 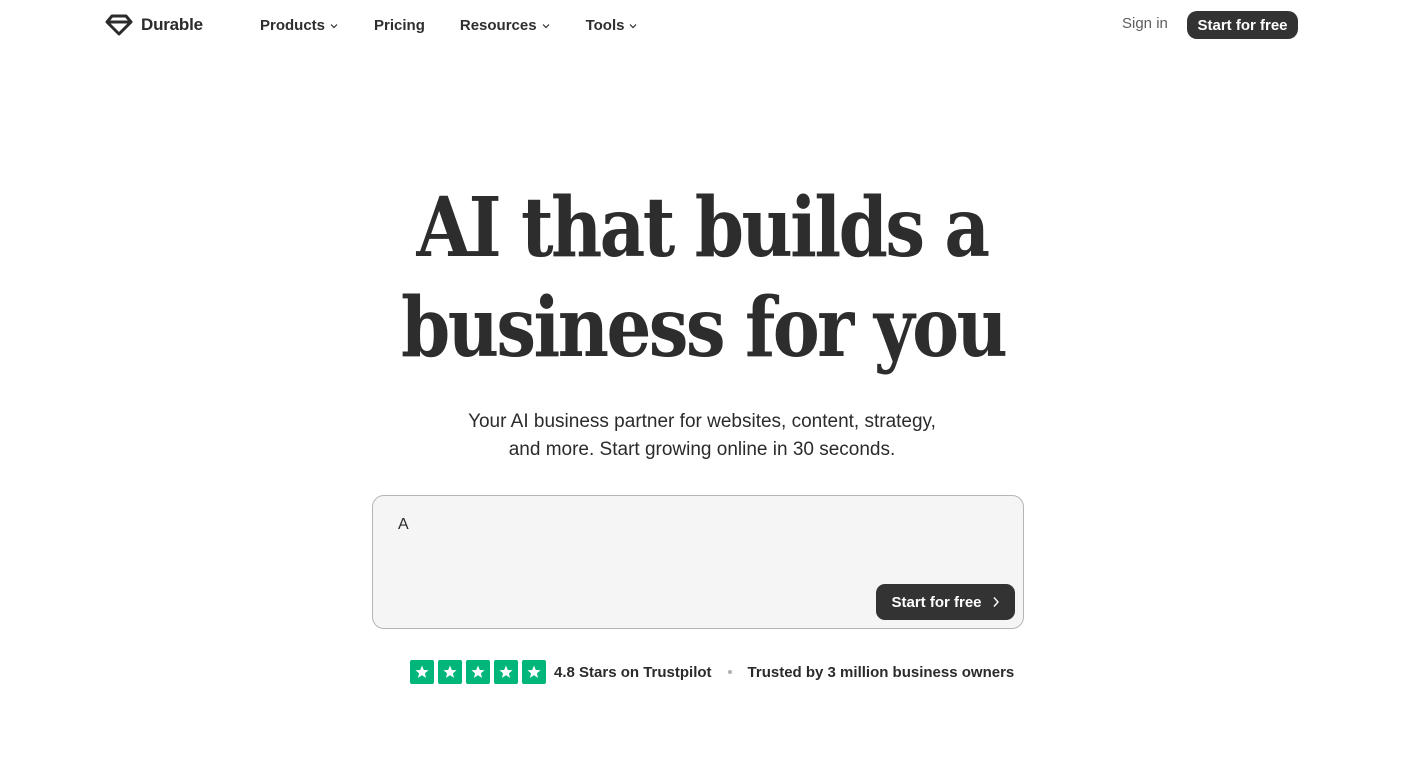 I want to click on logo-text: Durable, so click(x=172, y=24).